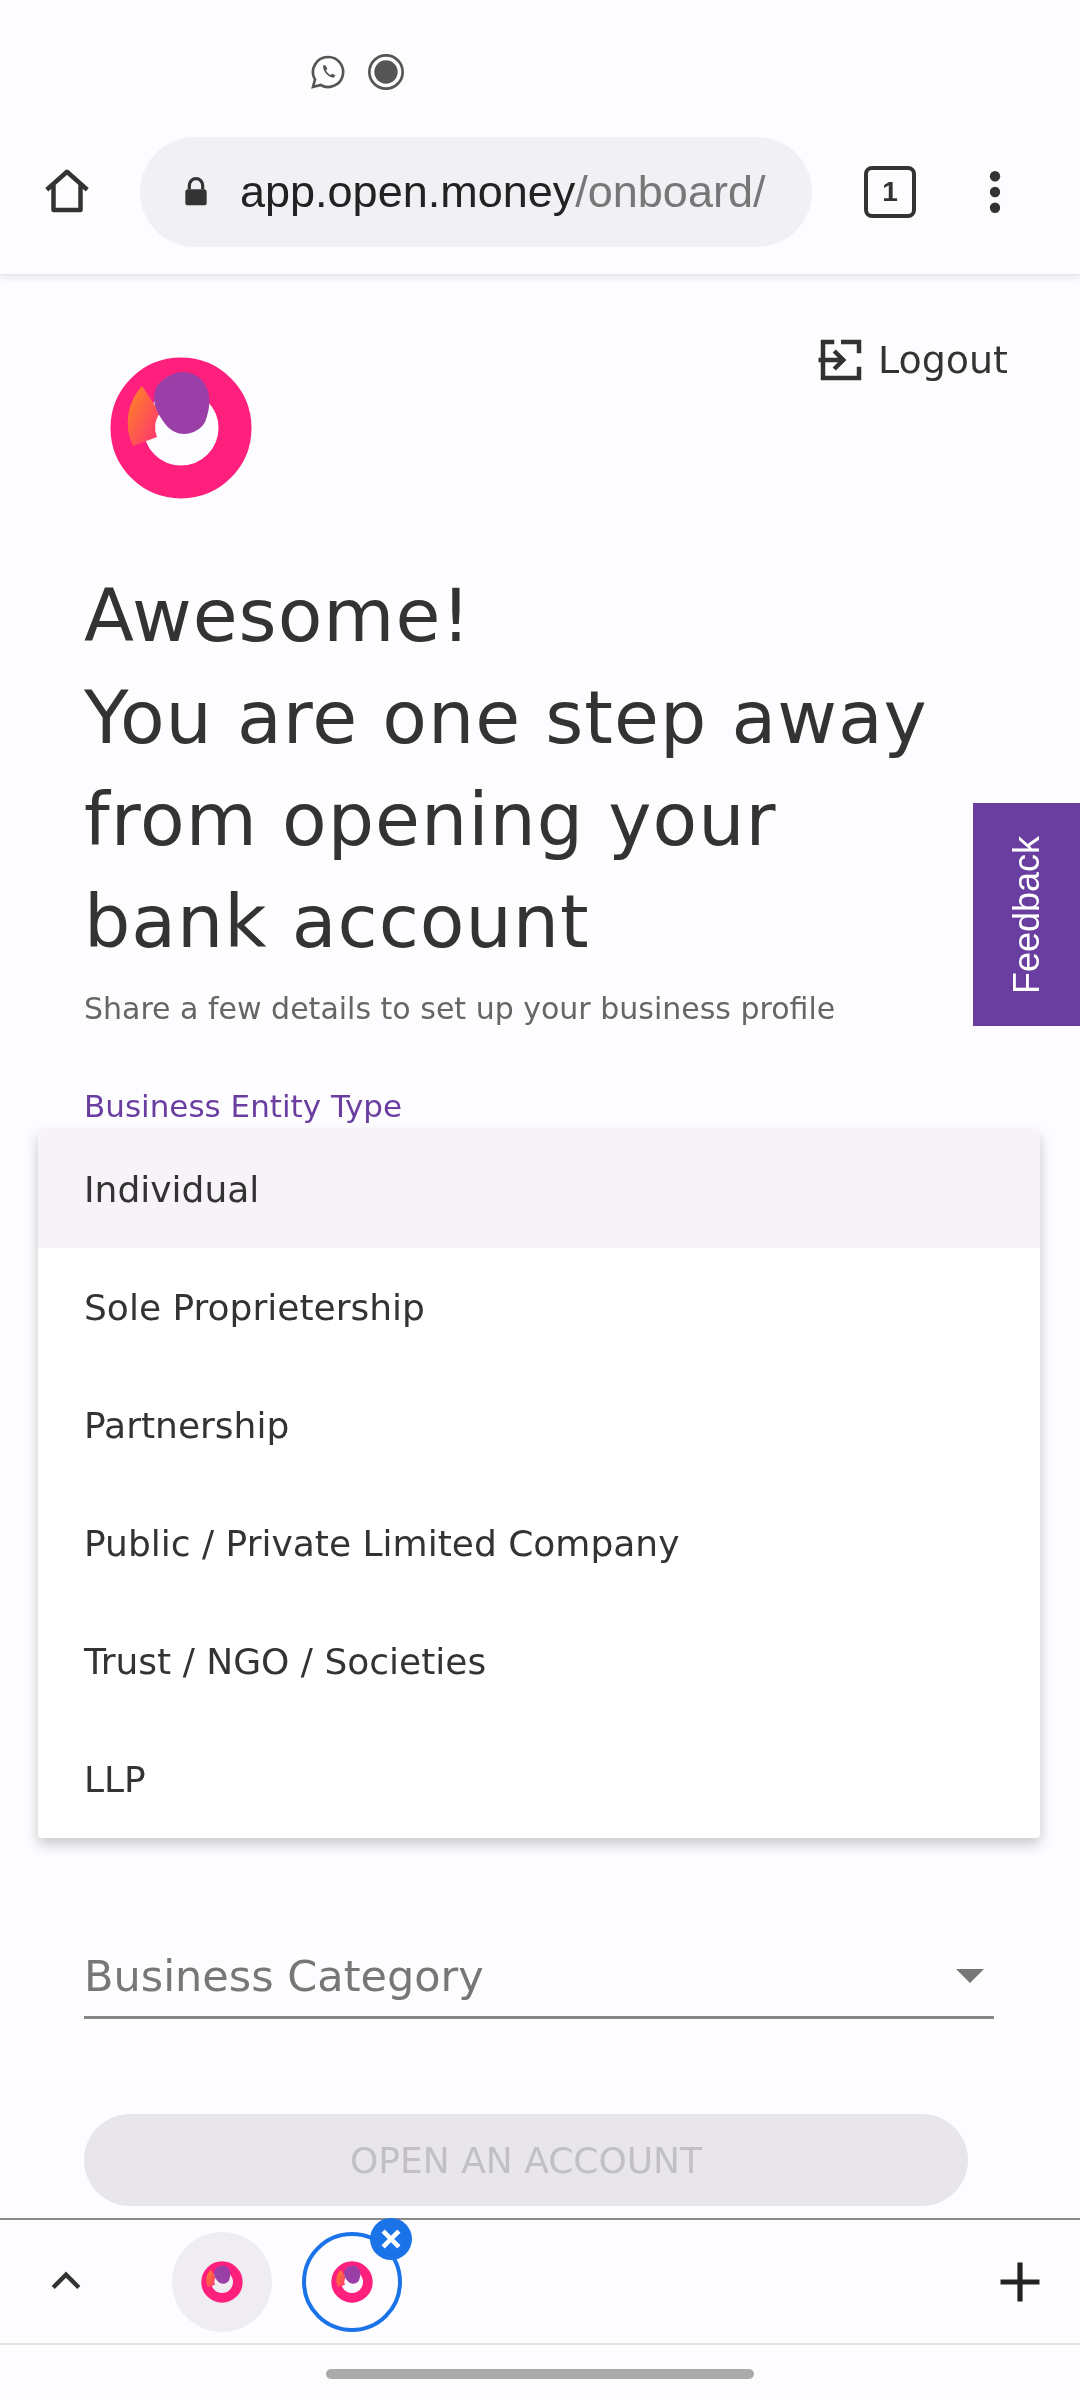 Image resolution: width=1080 pixels, height=2400 pixels. I want to click on feedback-tab: Feedback, so click(1026, 914).